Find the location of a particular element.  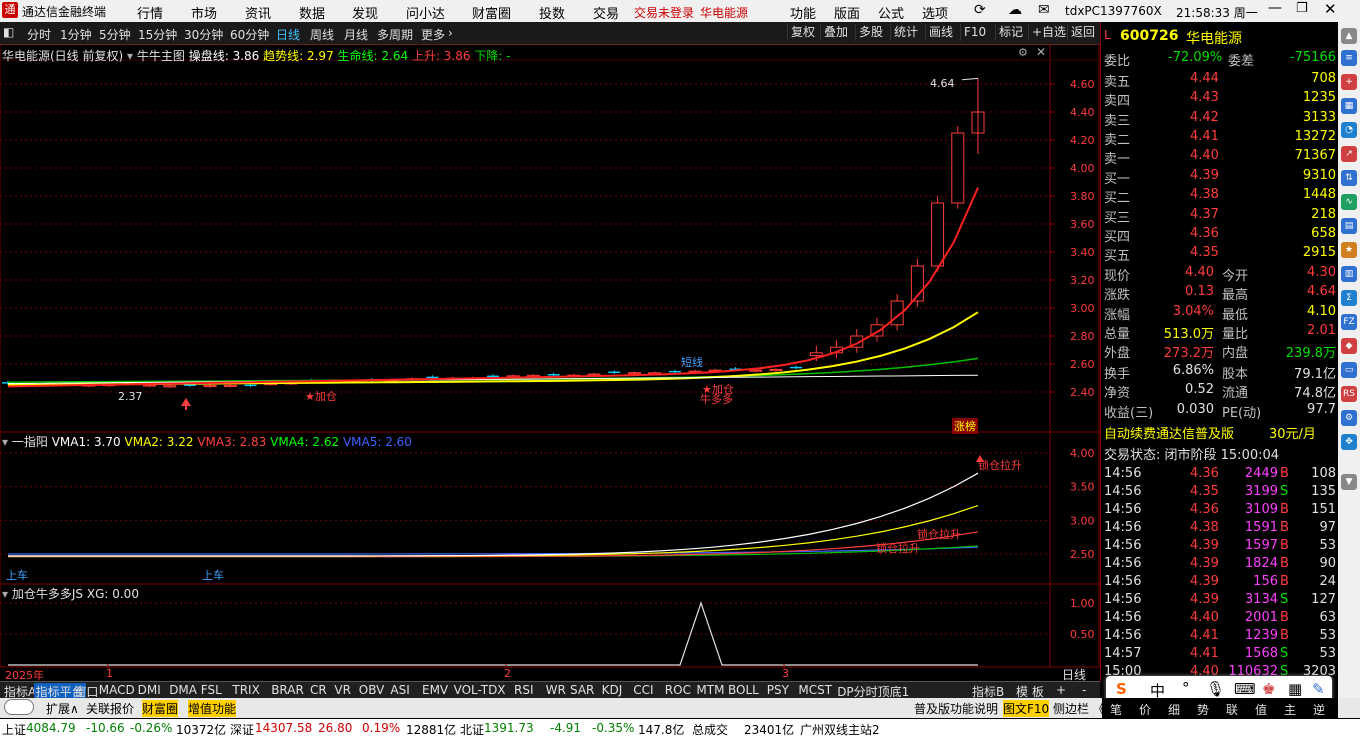

tick-tab: 联 is located at coordinates (1232, 709).